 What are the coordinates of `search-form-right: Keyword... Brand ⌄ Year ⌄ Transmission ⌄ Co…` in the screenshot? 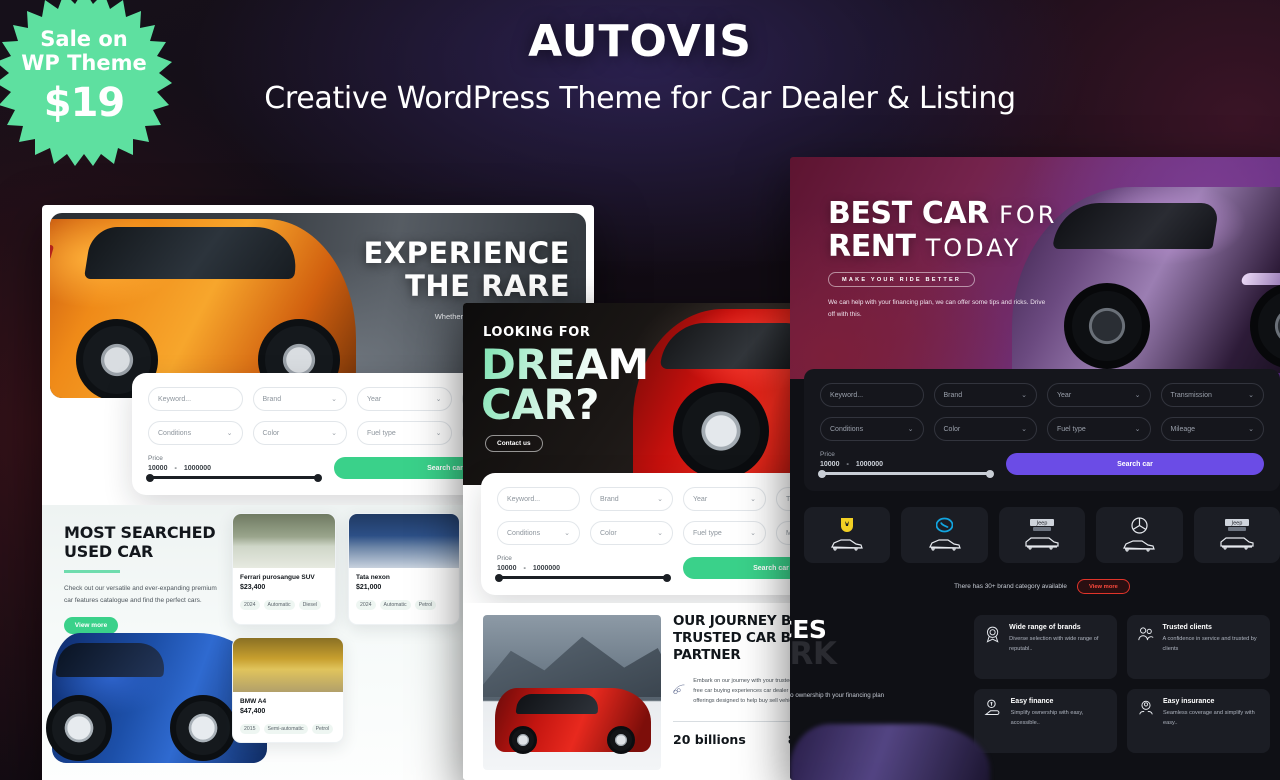 It's located at (1042, 430).